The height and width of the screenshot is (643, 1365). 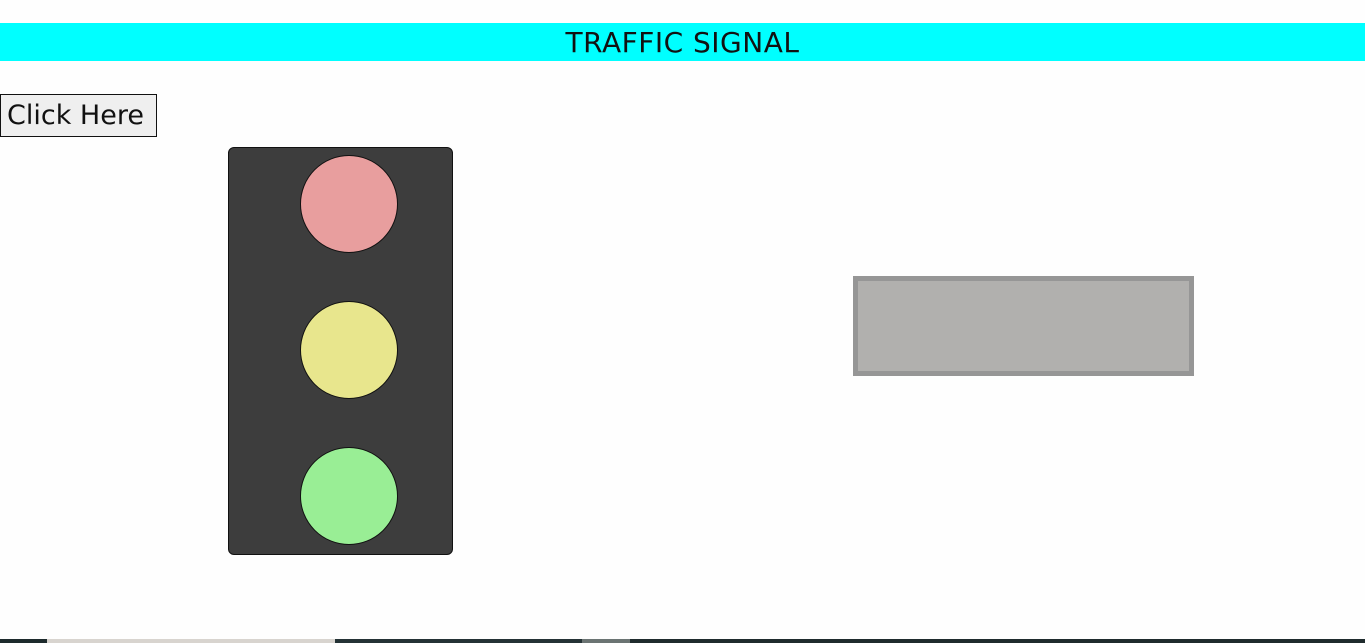 What do you see at coordinates (349, 496) in the screenshot?
I see `green-light` at bounding box center [349, 496].